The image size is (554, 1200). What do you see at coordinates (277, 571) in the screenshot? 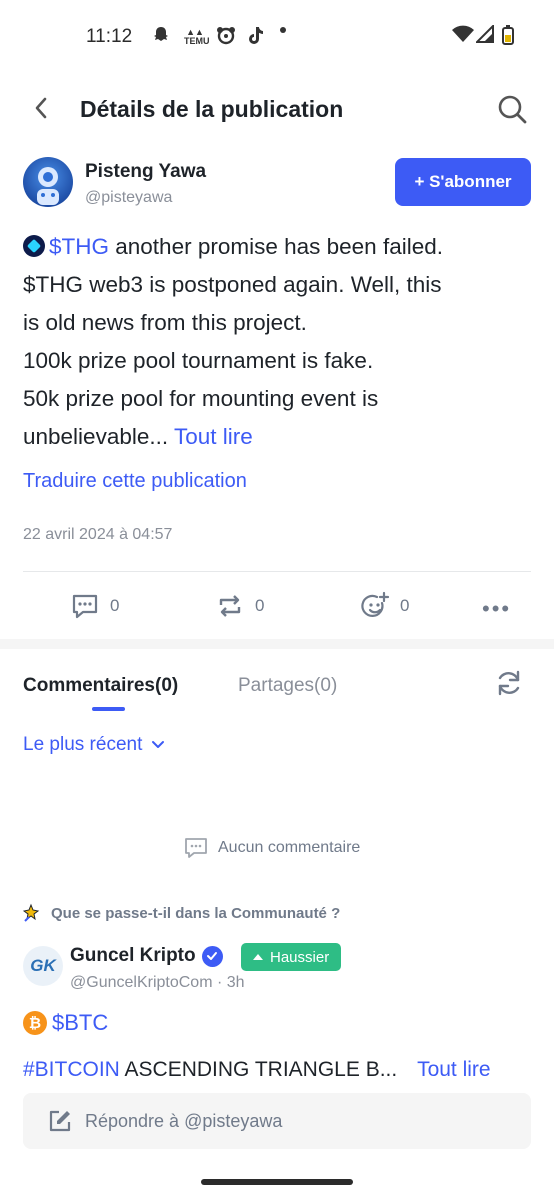
I see `divider` at bounding box center [277, 571].